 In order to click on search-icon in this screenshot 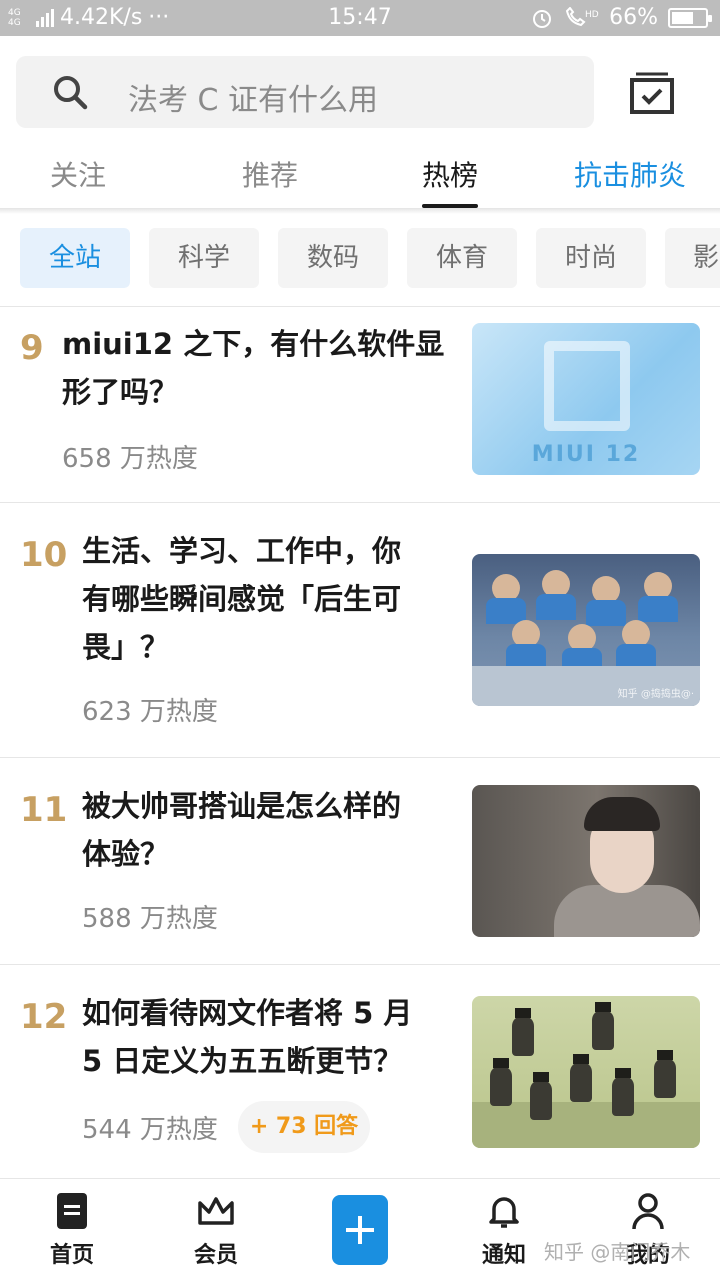, I will do `click(71, 93)`.